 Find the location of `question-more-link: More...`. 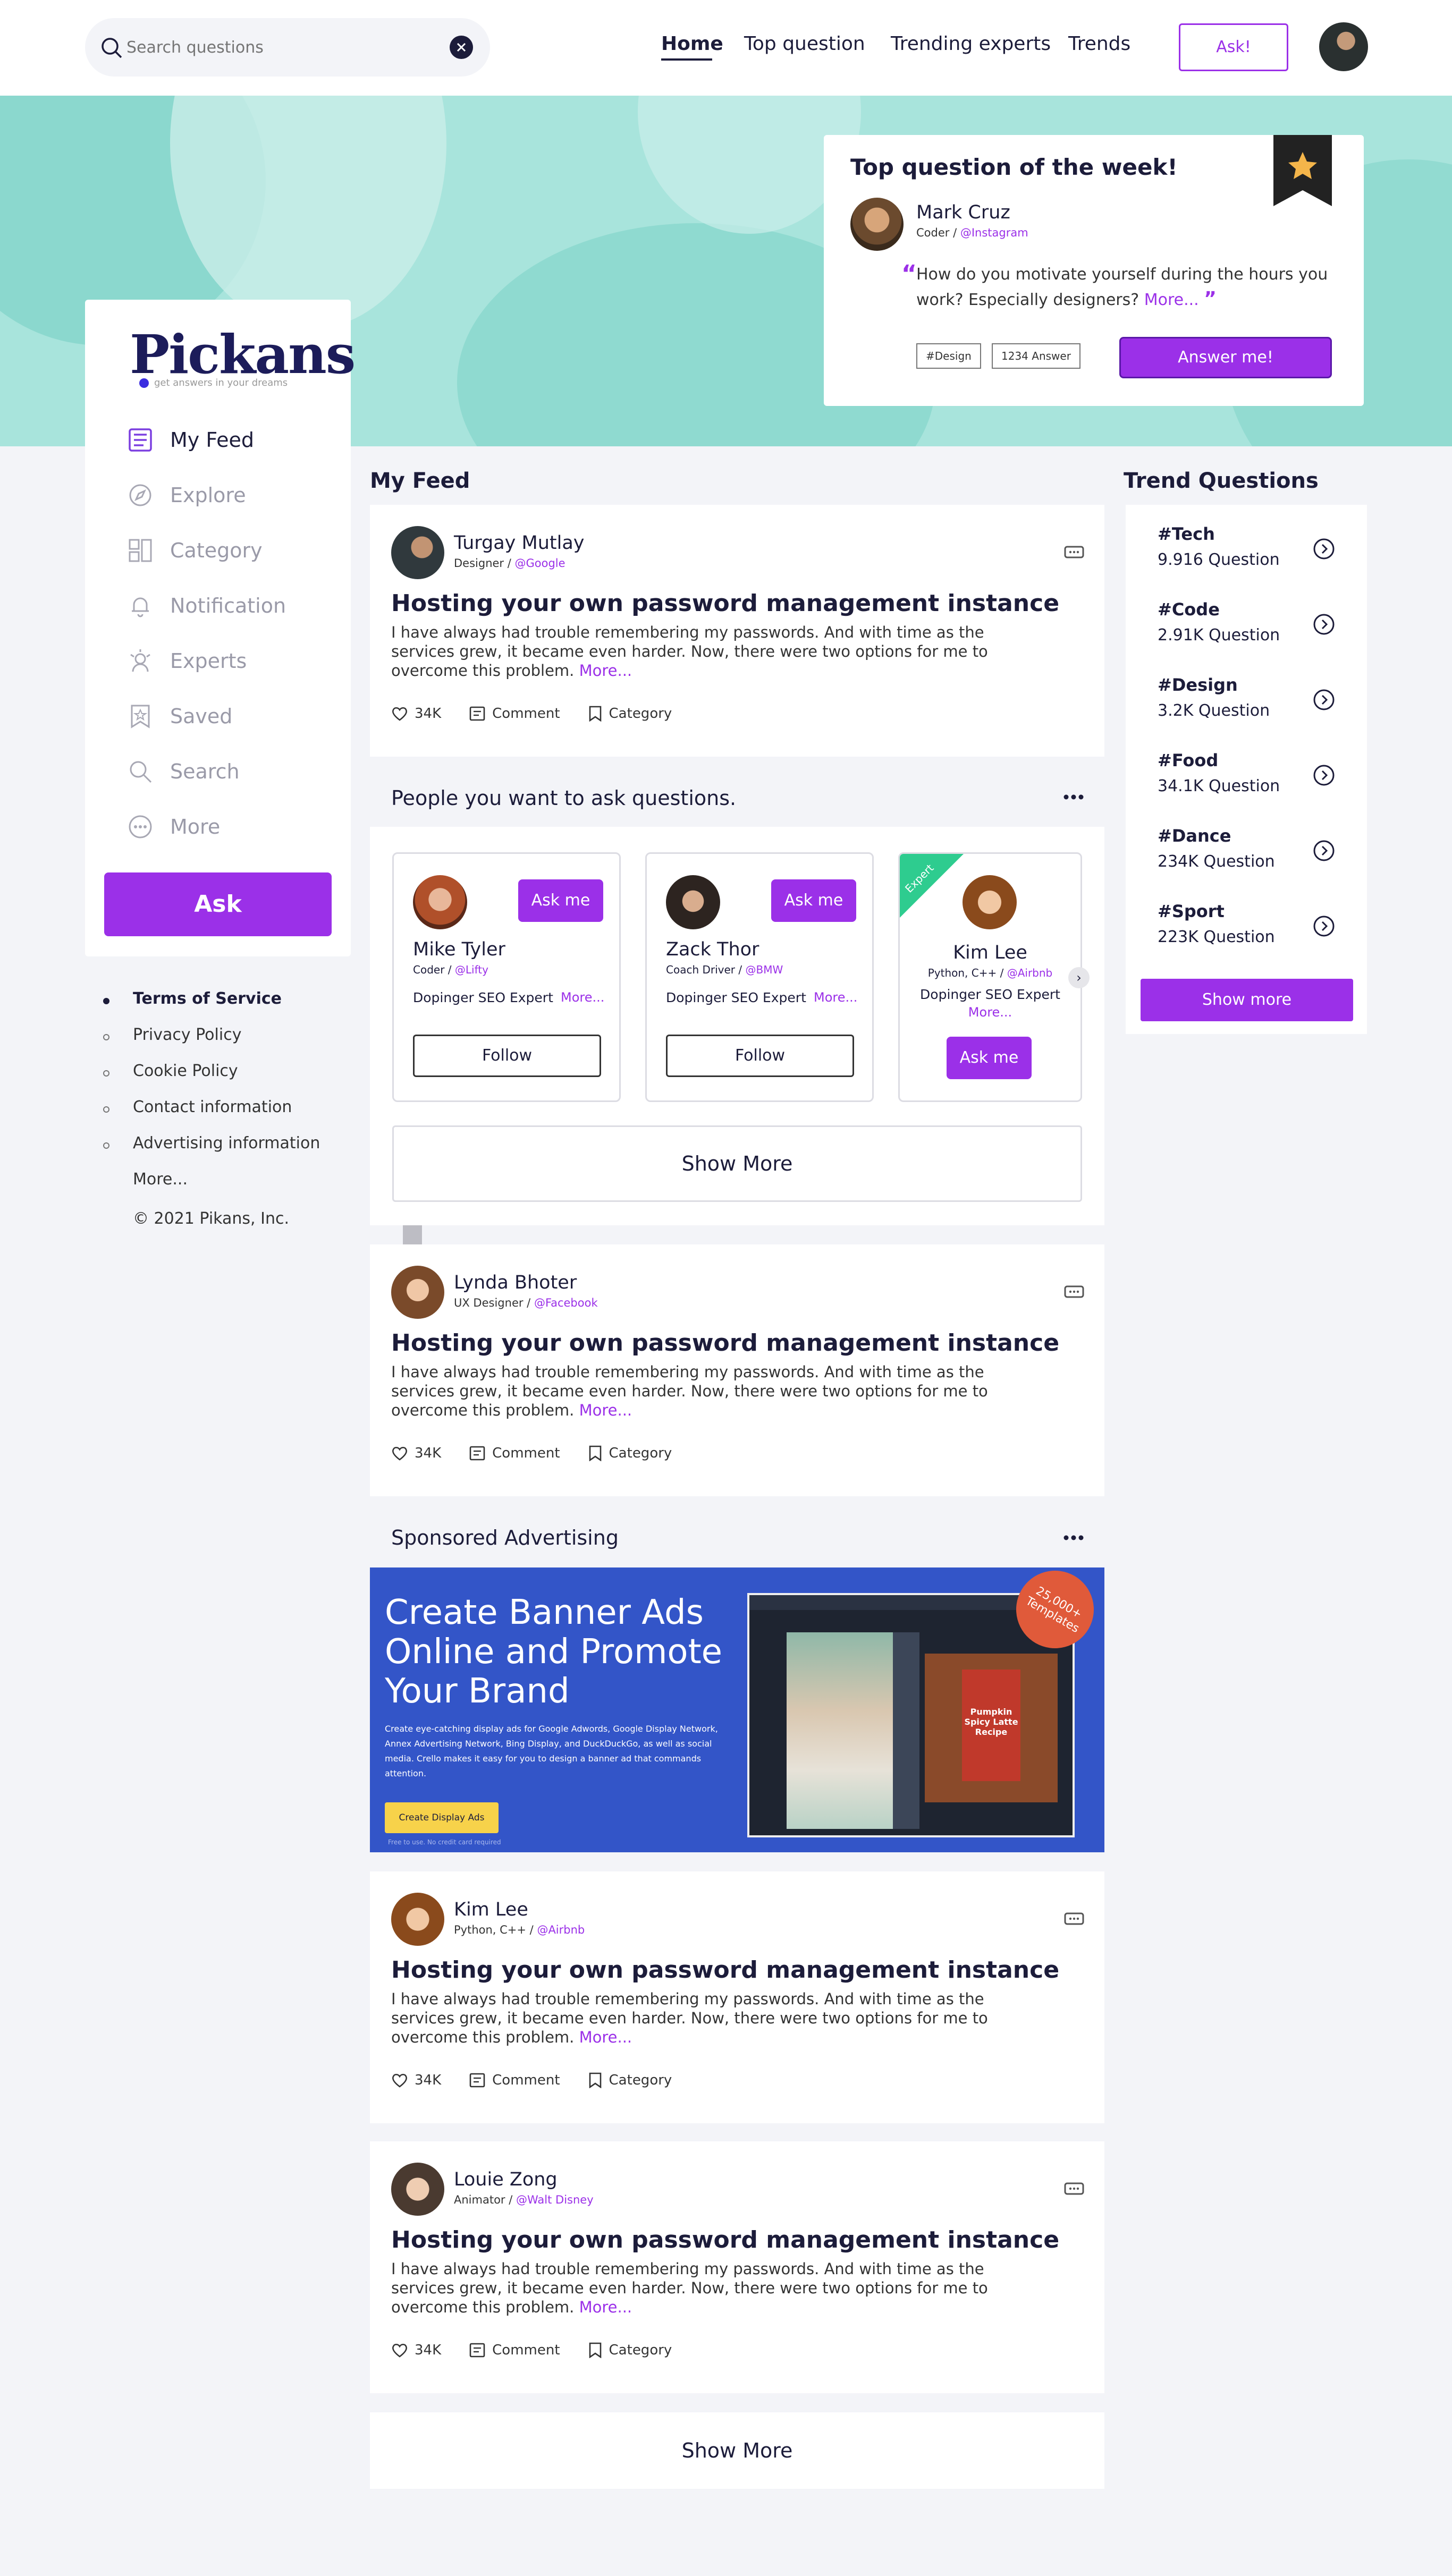

question-more-link: More... is located at coordinates (1171, 300).